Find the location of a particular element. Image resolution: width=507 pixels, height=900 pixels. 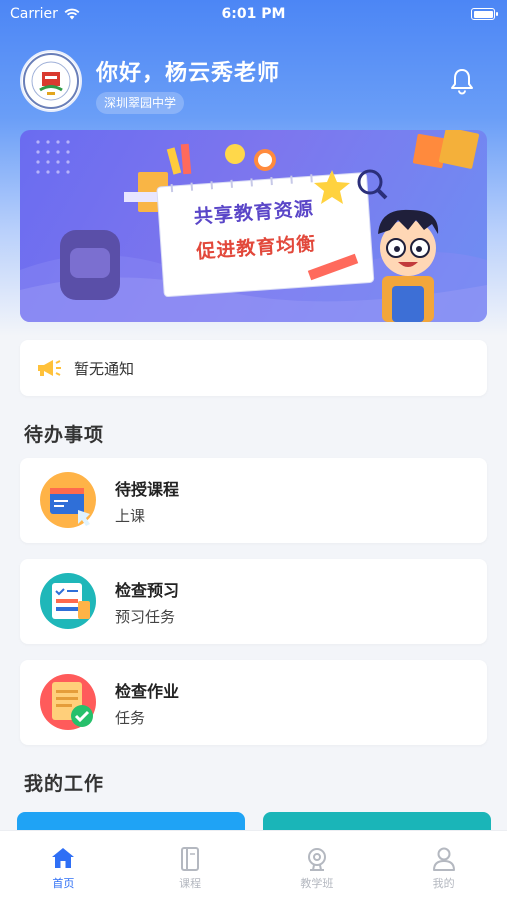

tab-label: 我的 is located at coordinates (443, 883).